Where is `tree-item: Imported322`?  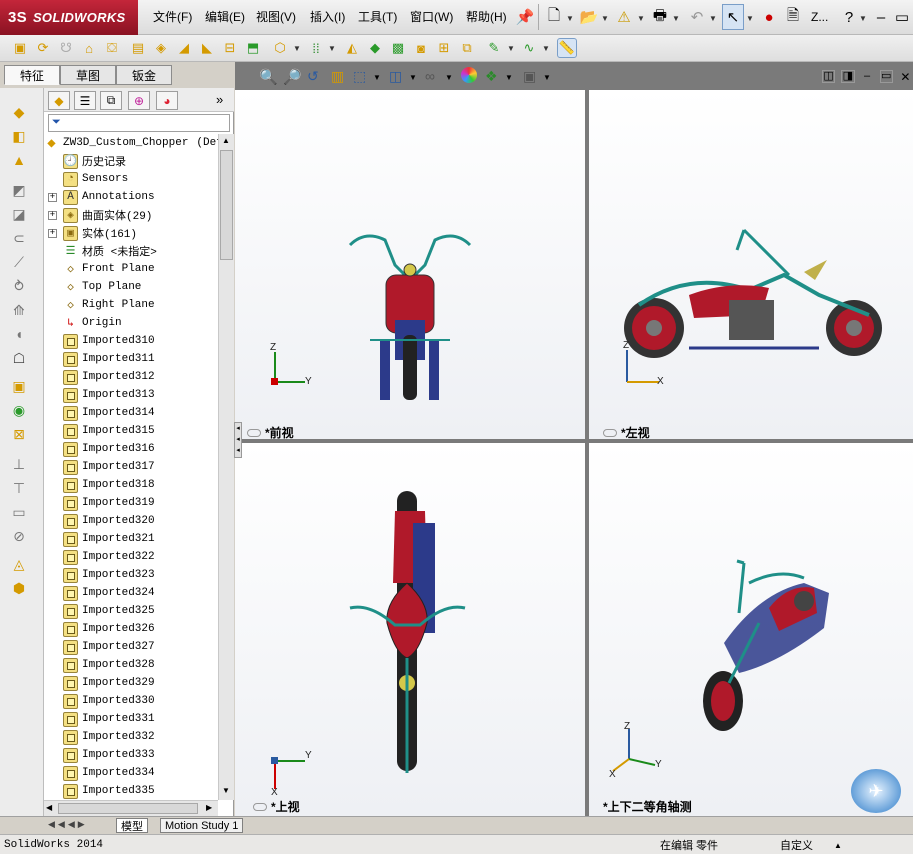 tree-item: Imported322 is located at coordinates (140, 557).